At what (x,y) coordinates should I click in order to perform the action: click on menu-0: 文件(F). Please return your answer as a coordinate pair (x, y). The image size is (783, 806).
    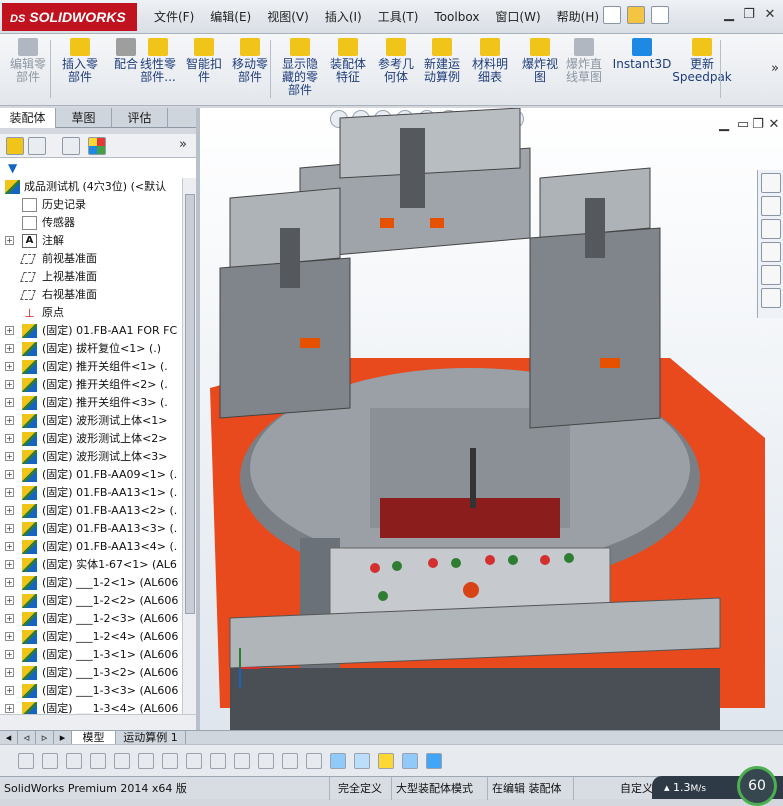
    Looking at the image, I should click on (174, 17).